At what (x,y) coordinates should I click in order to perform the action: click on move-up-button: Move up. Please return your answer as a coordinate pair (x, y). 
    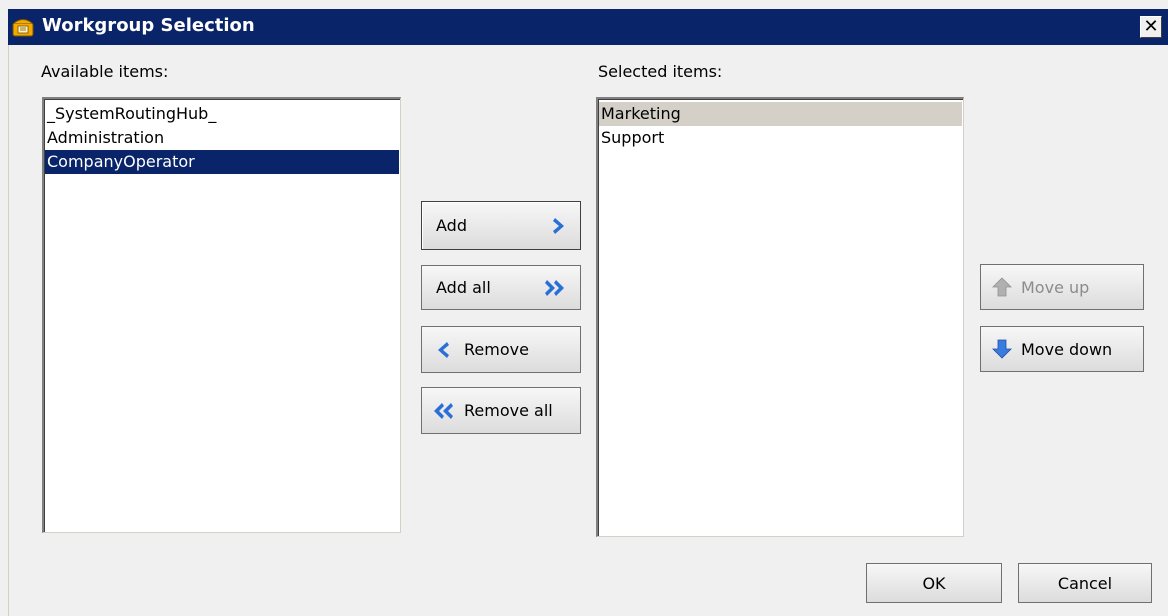
    Looking at the image, I should click on (1062, 287).